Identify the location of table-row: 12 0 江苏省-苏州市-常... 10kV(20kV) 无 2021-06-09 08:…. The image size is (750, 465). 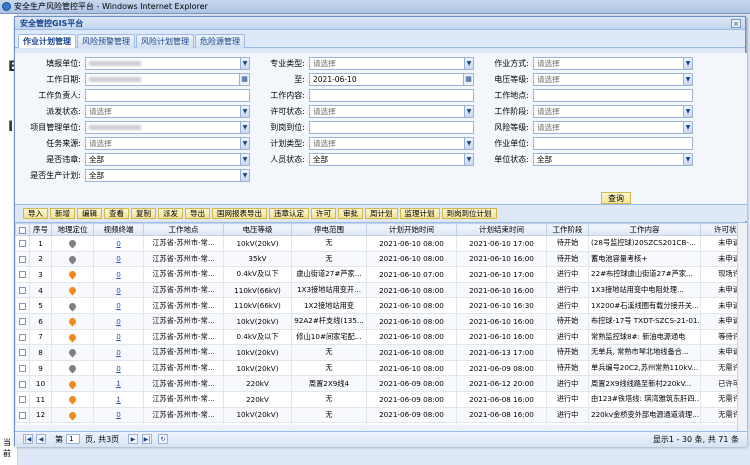
(381, 415).